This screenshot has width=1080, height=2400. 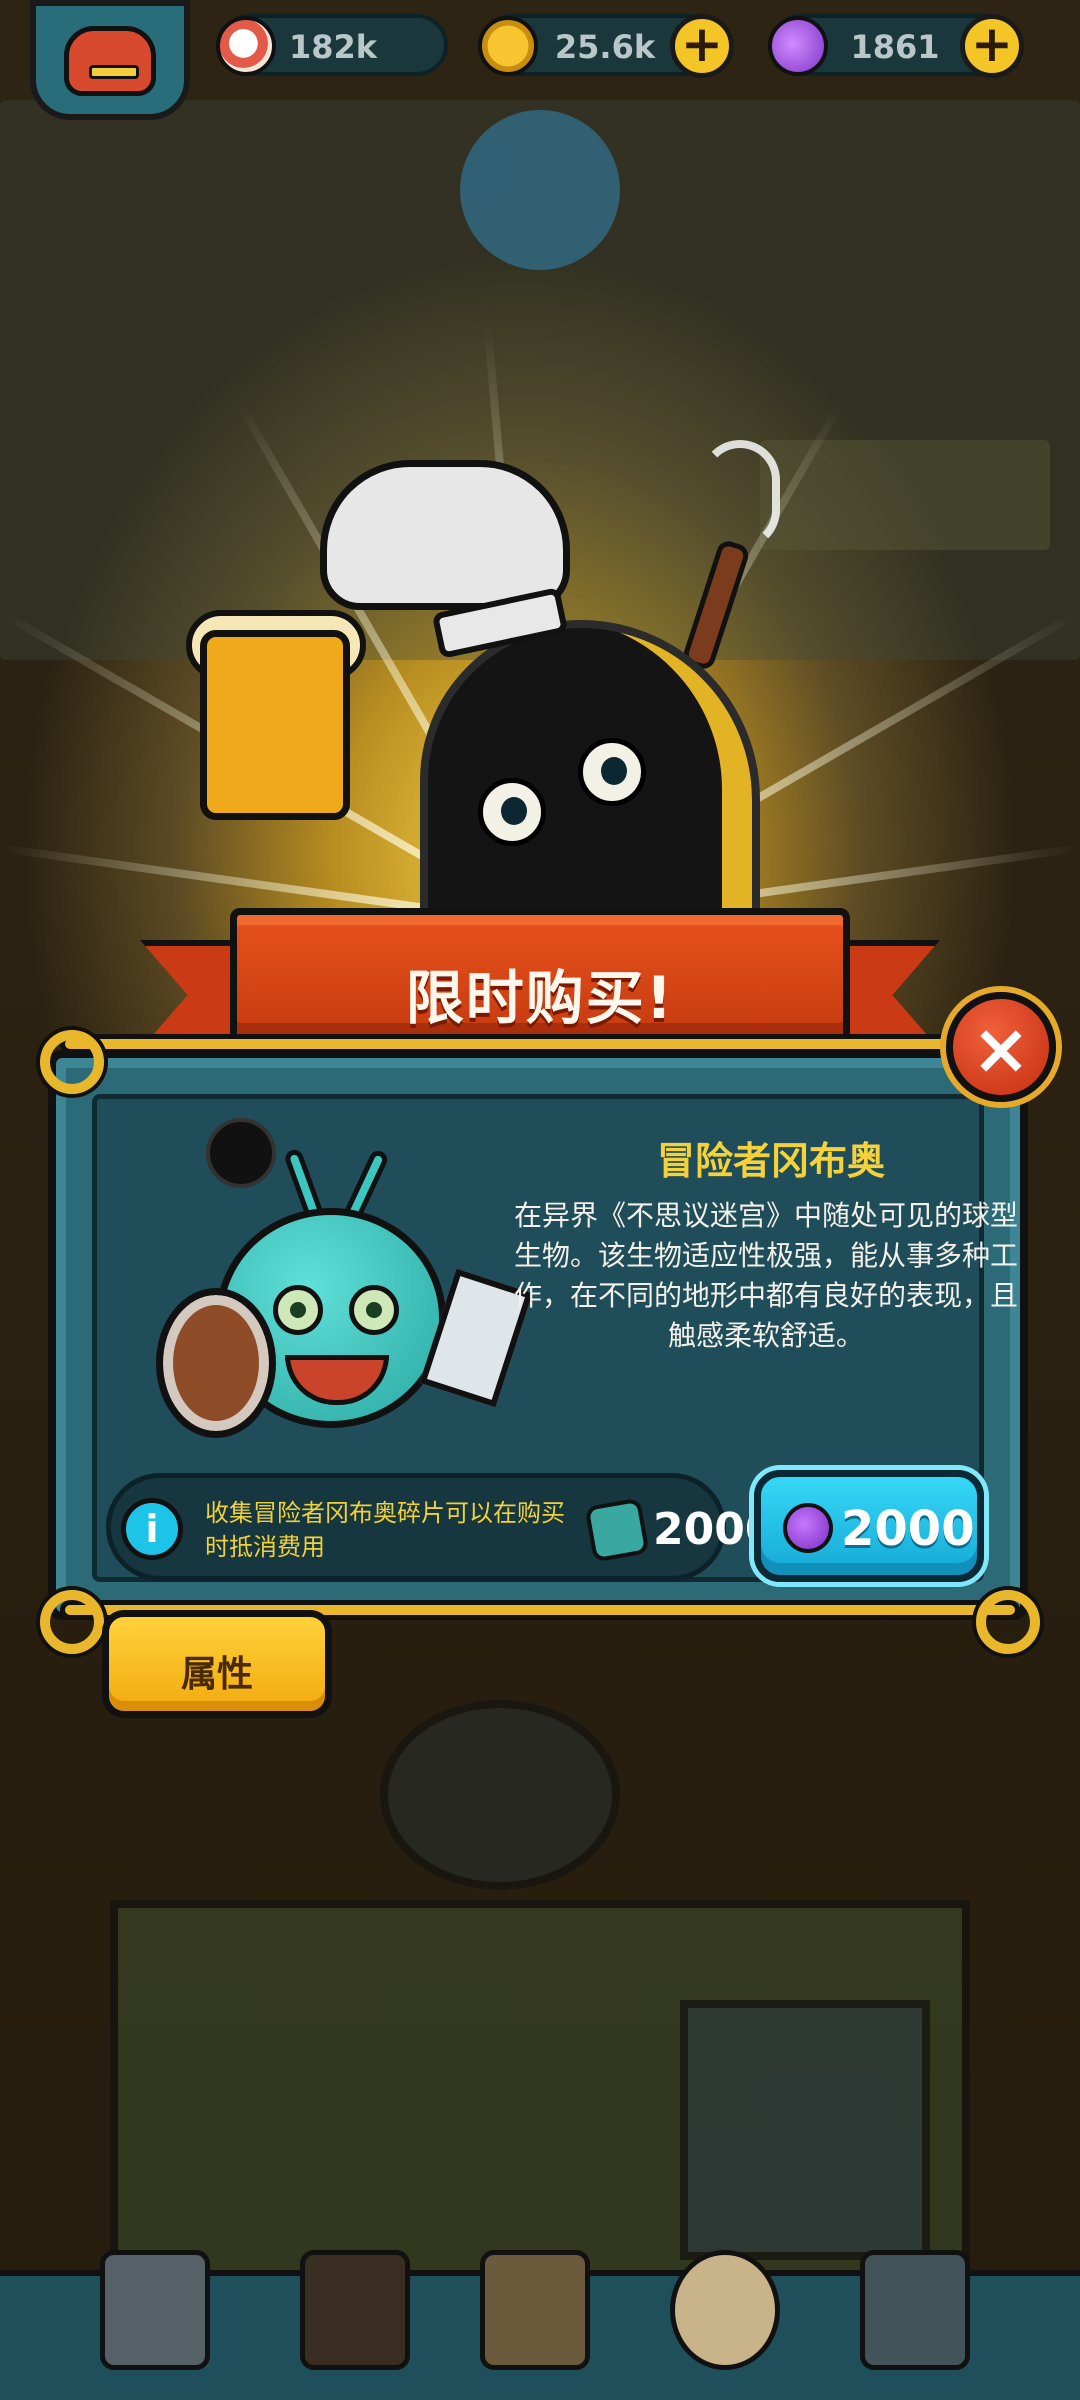 I want to click on info-icon: i, so click(x=152, y=1529).